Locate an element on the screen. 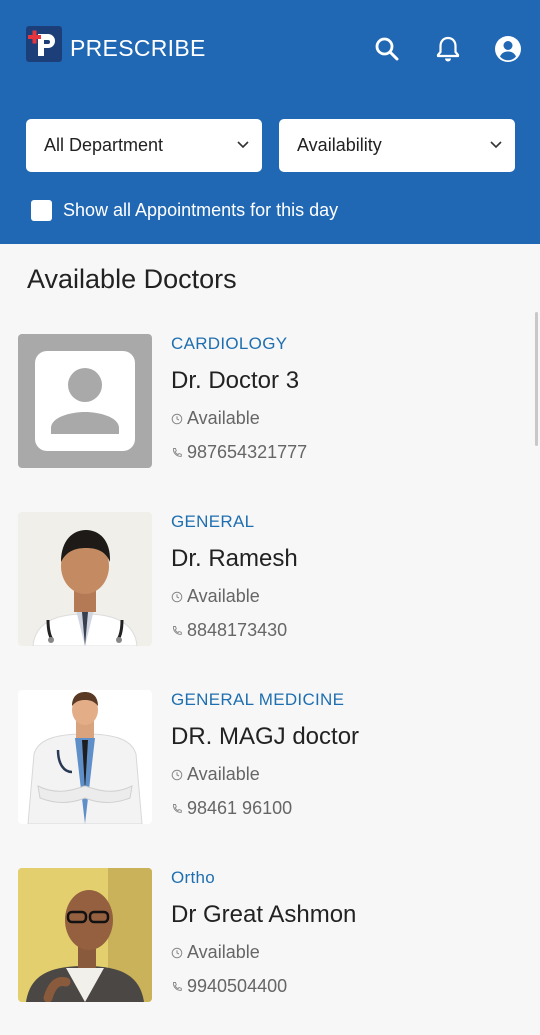  doctor-card: GENERAL Dr. Ramesh Available 8848173430 is located at coordinates (270, 582).